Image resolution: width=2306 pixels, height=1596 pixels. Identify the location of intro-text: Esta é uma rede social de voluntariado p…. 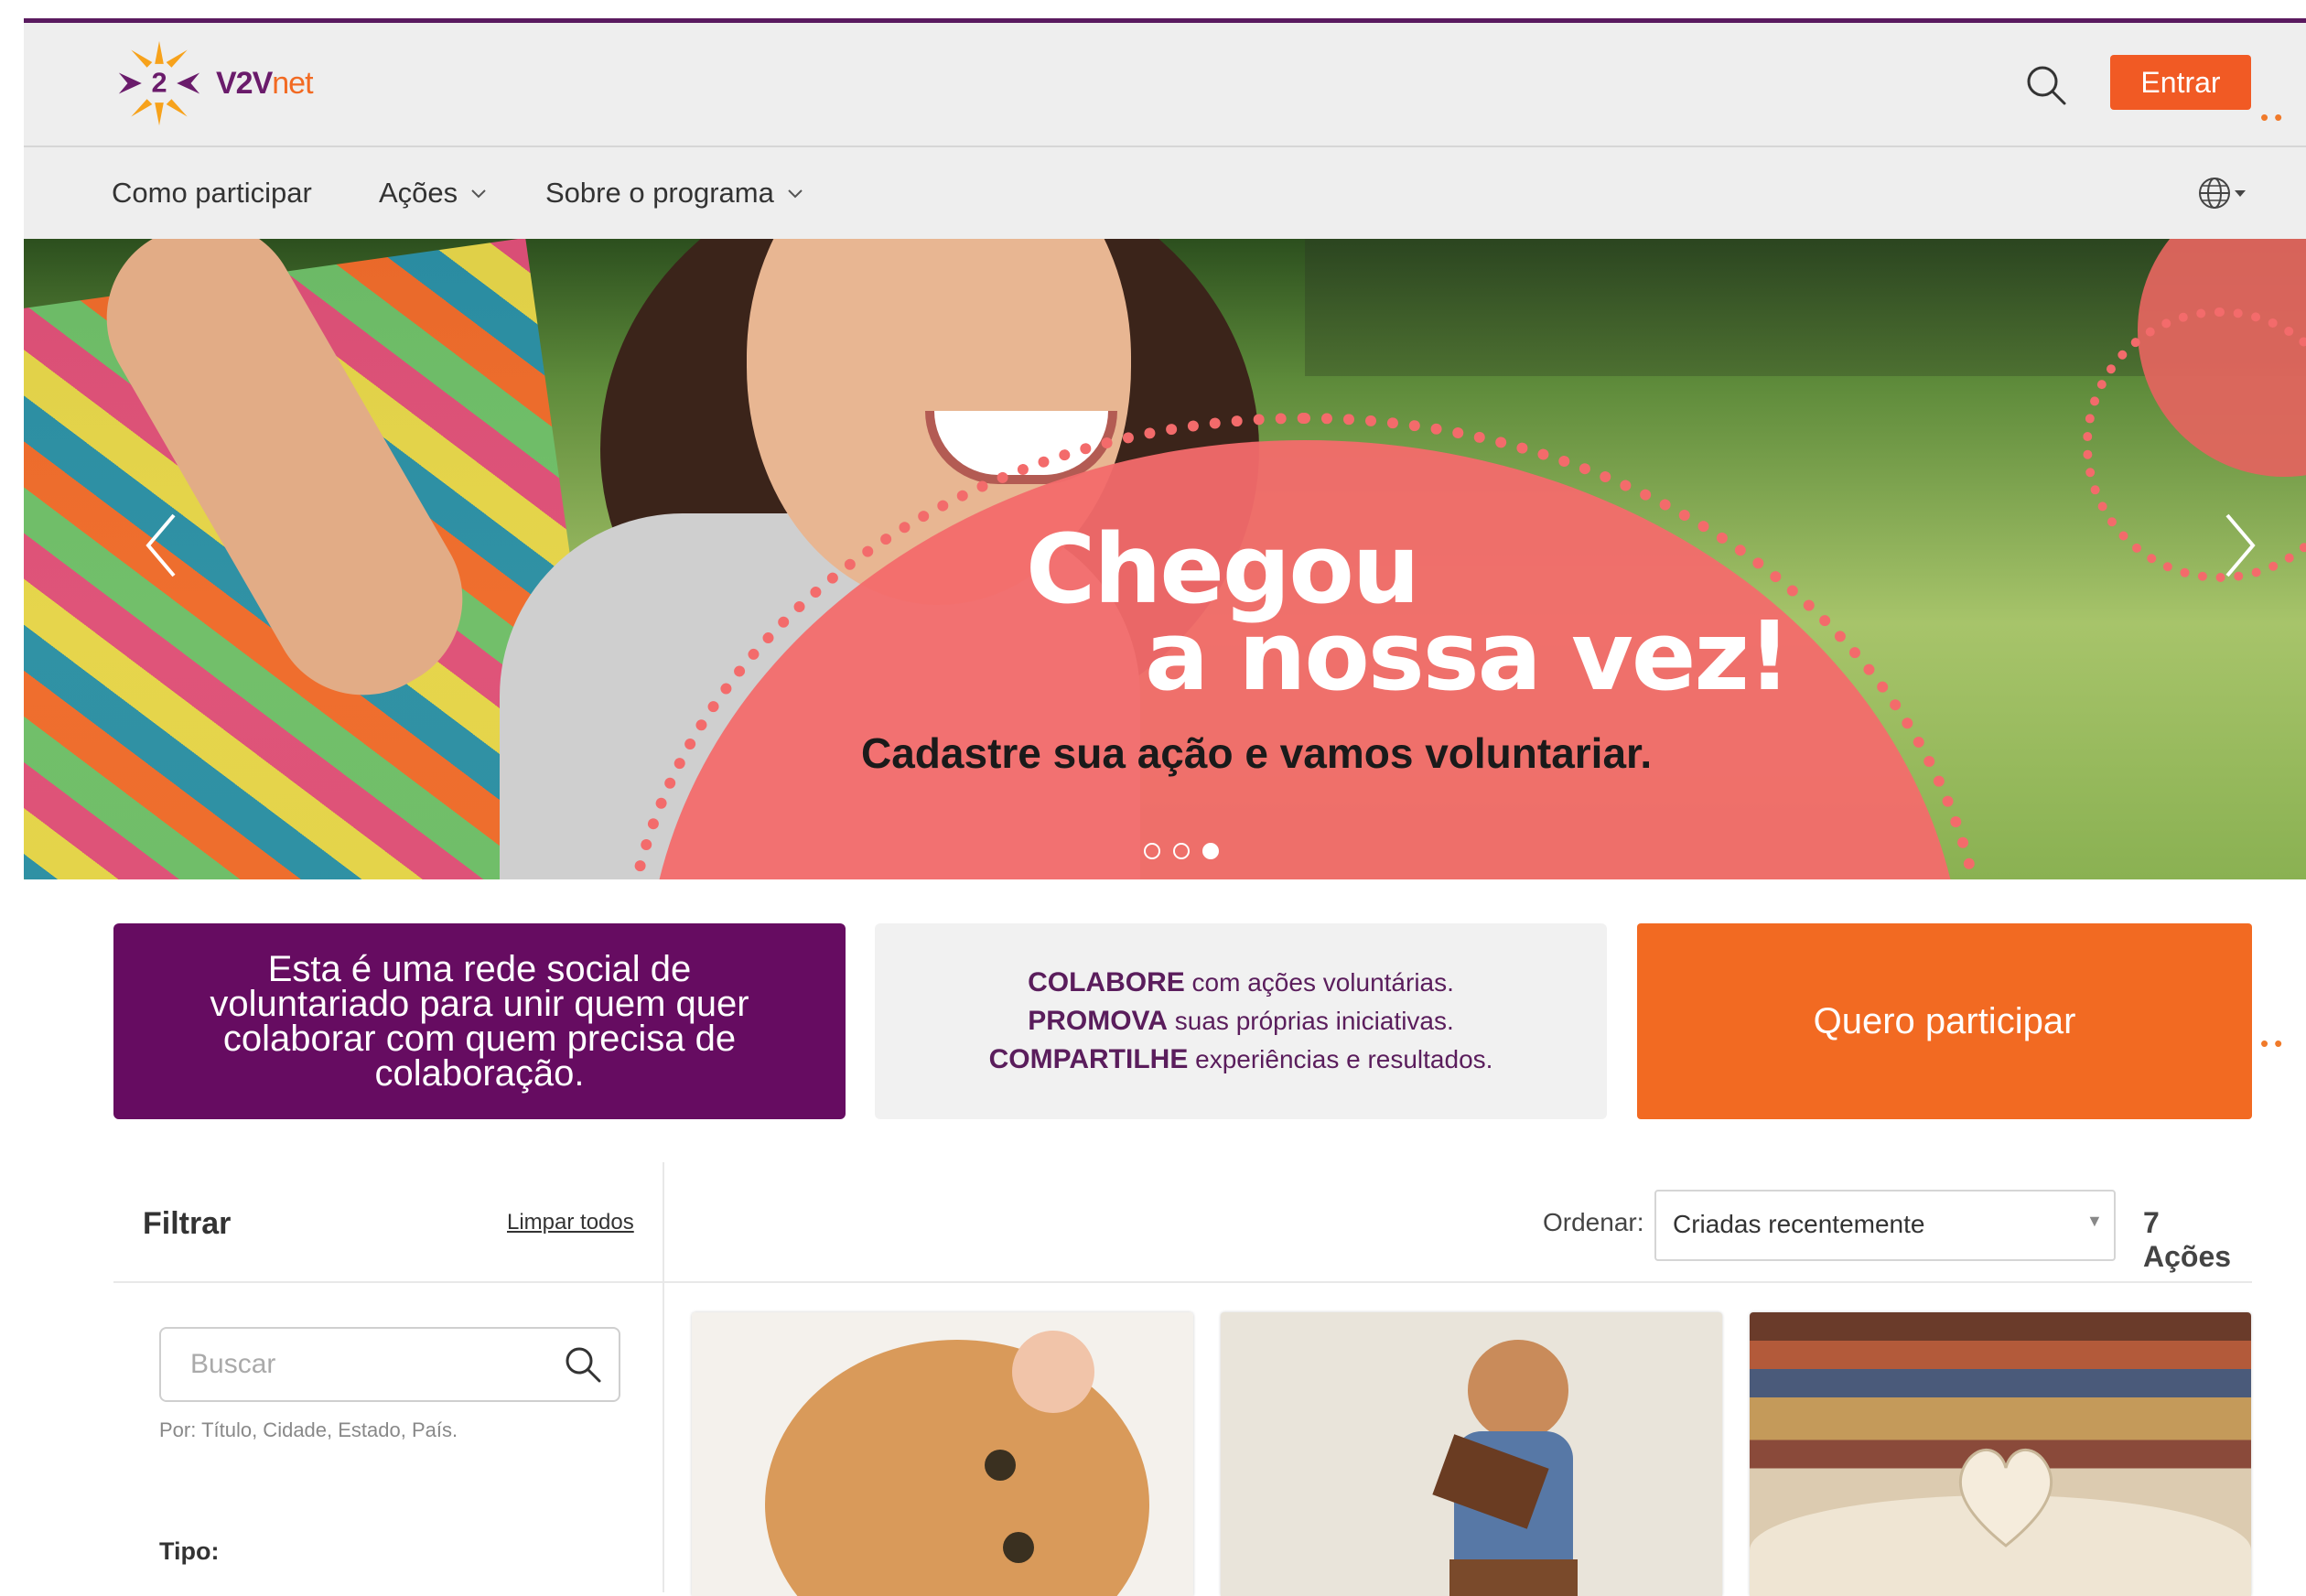
(479, 1021).